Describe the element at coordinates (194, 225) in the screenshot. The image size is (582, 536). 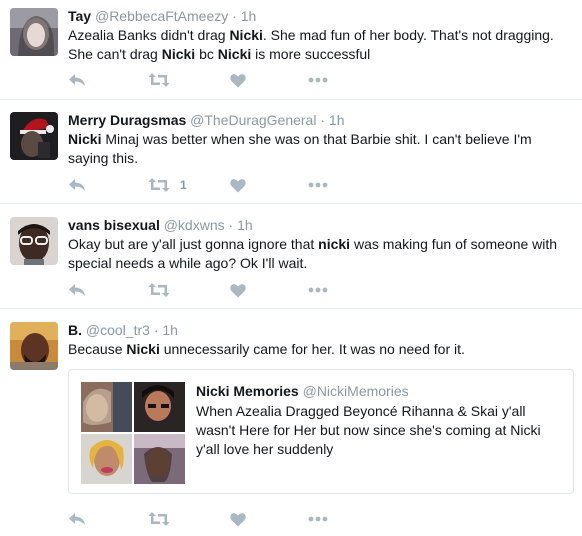
I see `user-handle: @kdxwns` at that location.